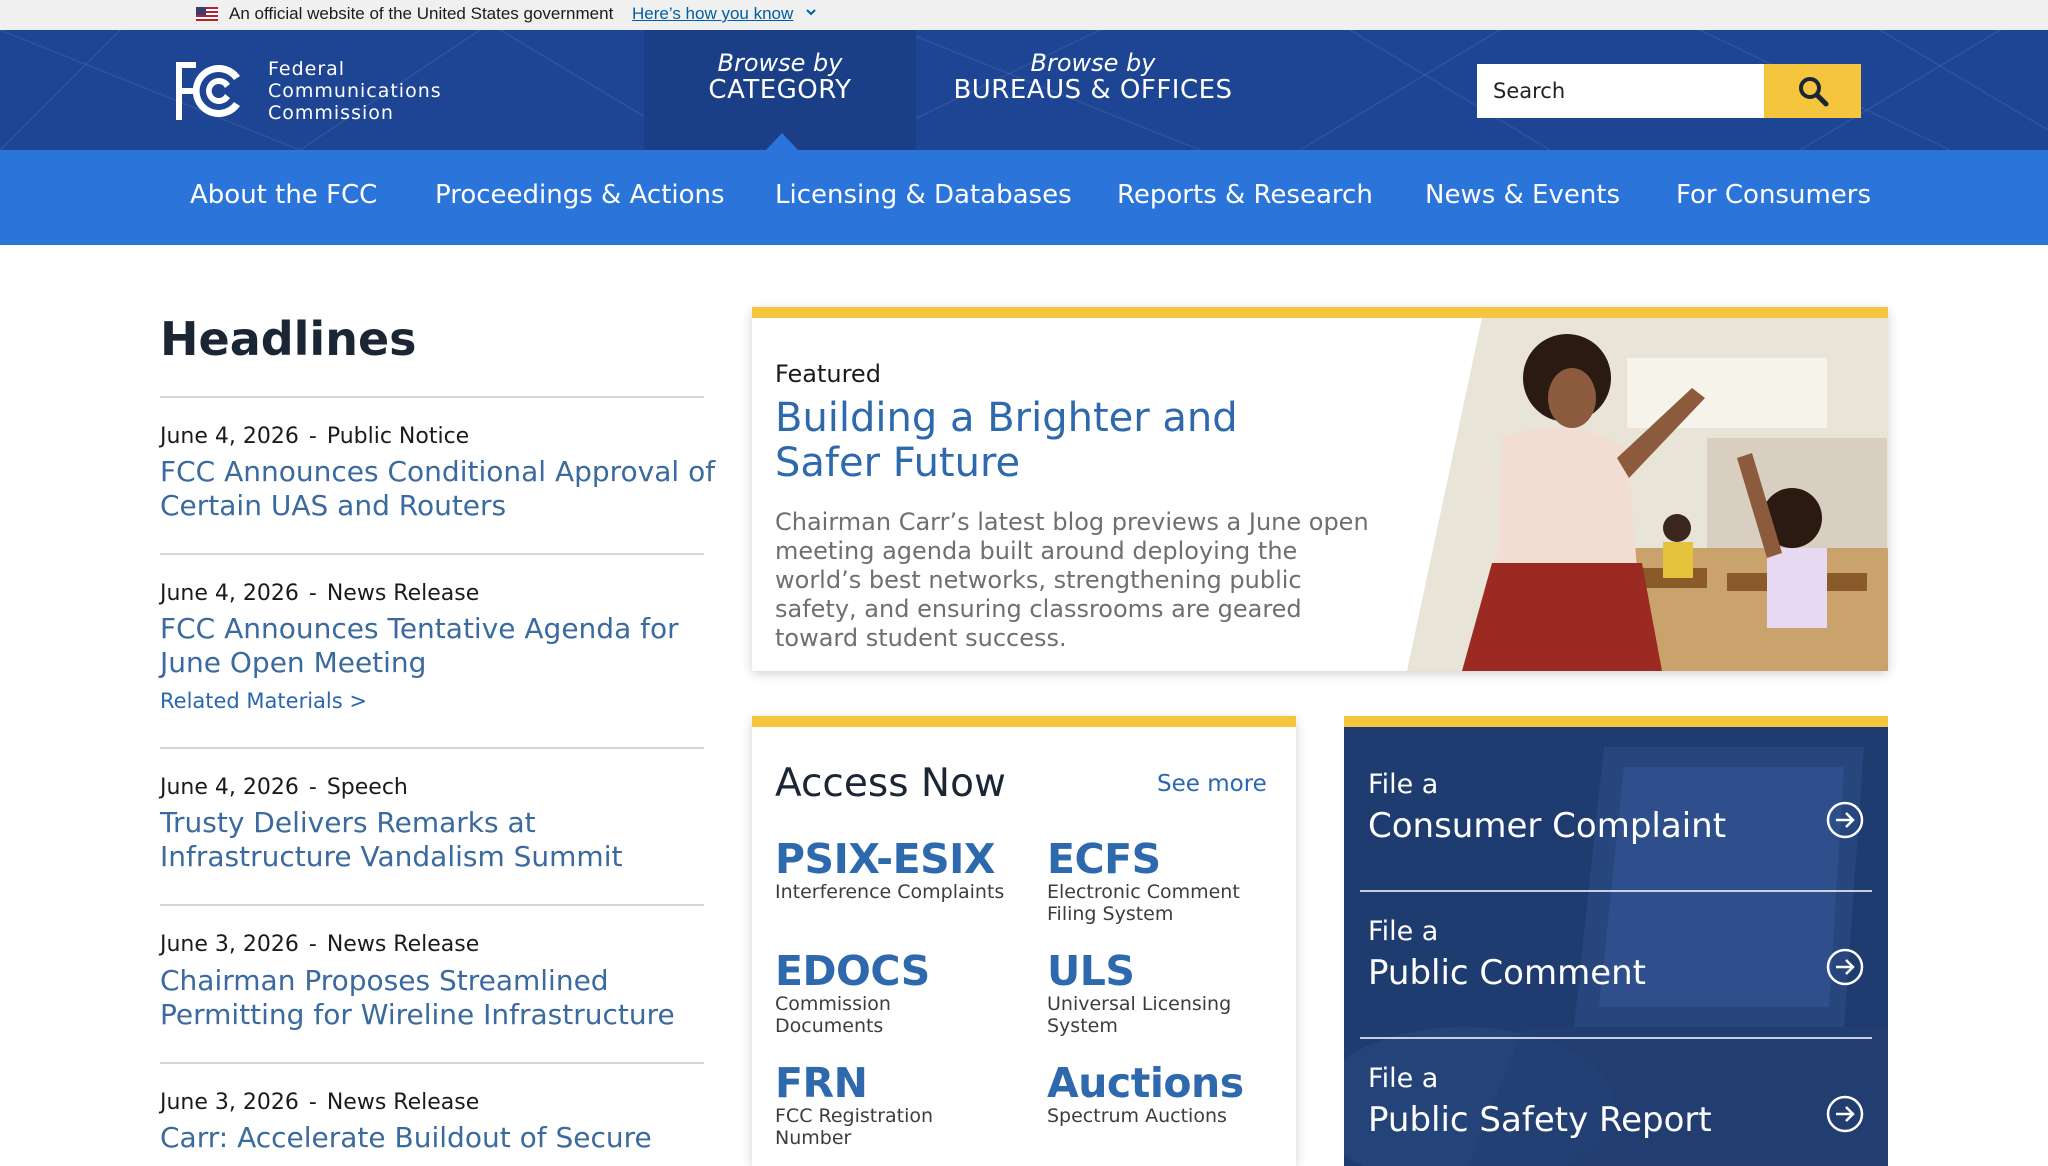 This screenshot has height=1166, width=2048. I want to click on tool-link-psix-esix: PSIX-ESIX Interference Complaints, so click(890, 870).